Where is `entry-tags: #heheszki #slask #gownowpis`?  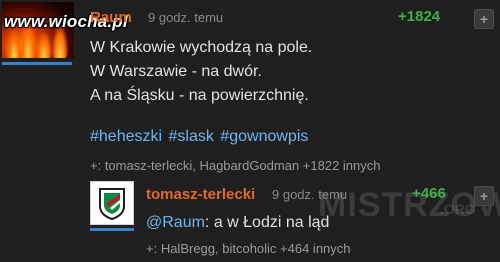
entry-tags: #heheszki #slask #gownowpis is located at coordinates (200, 137).